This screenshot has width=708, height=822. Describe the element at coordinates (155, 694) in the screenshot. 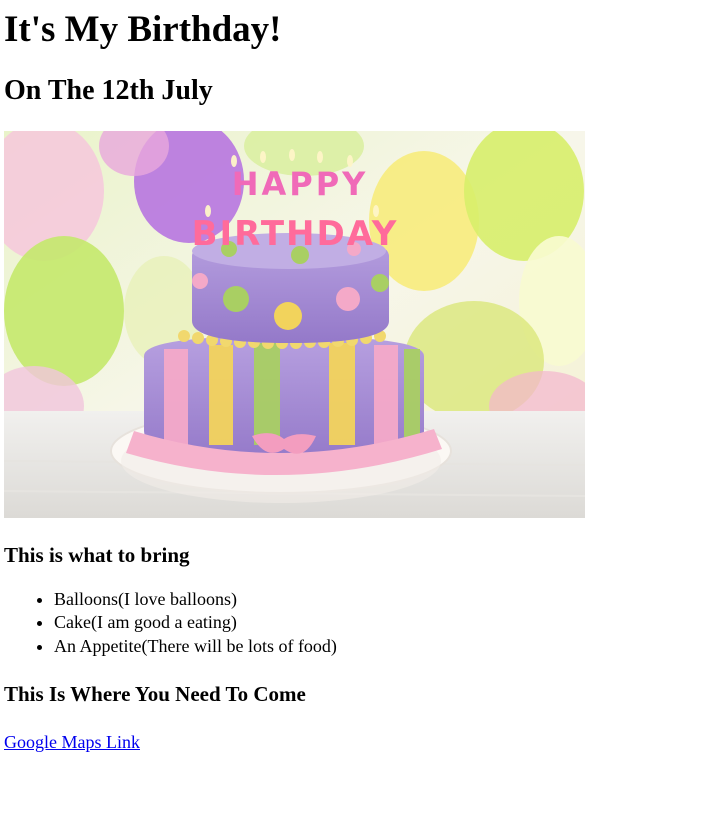

I see `location-heading: This Is Where You Need To Come` at that location.